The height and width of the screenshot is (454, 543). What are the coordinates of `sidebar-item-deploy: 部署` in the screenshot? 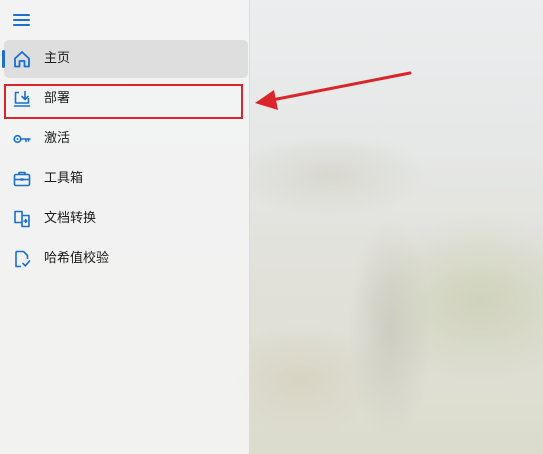 It's located at (126, 99).